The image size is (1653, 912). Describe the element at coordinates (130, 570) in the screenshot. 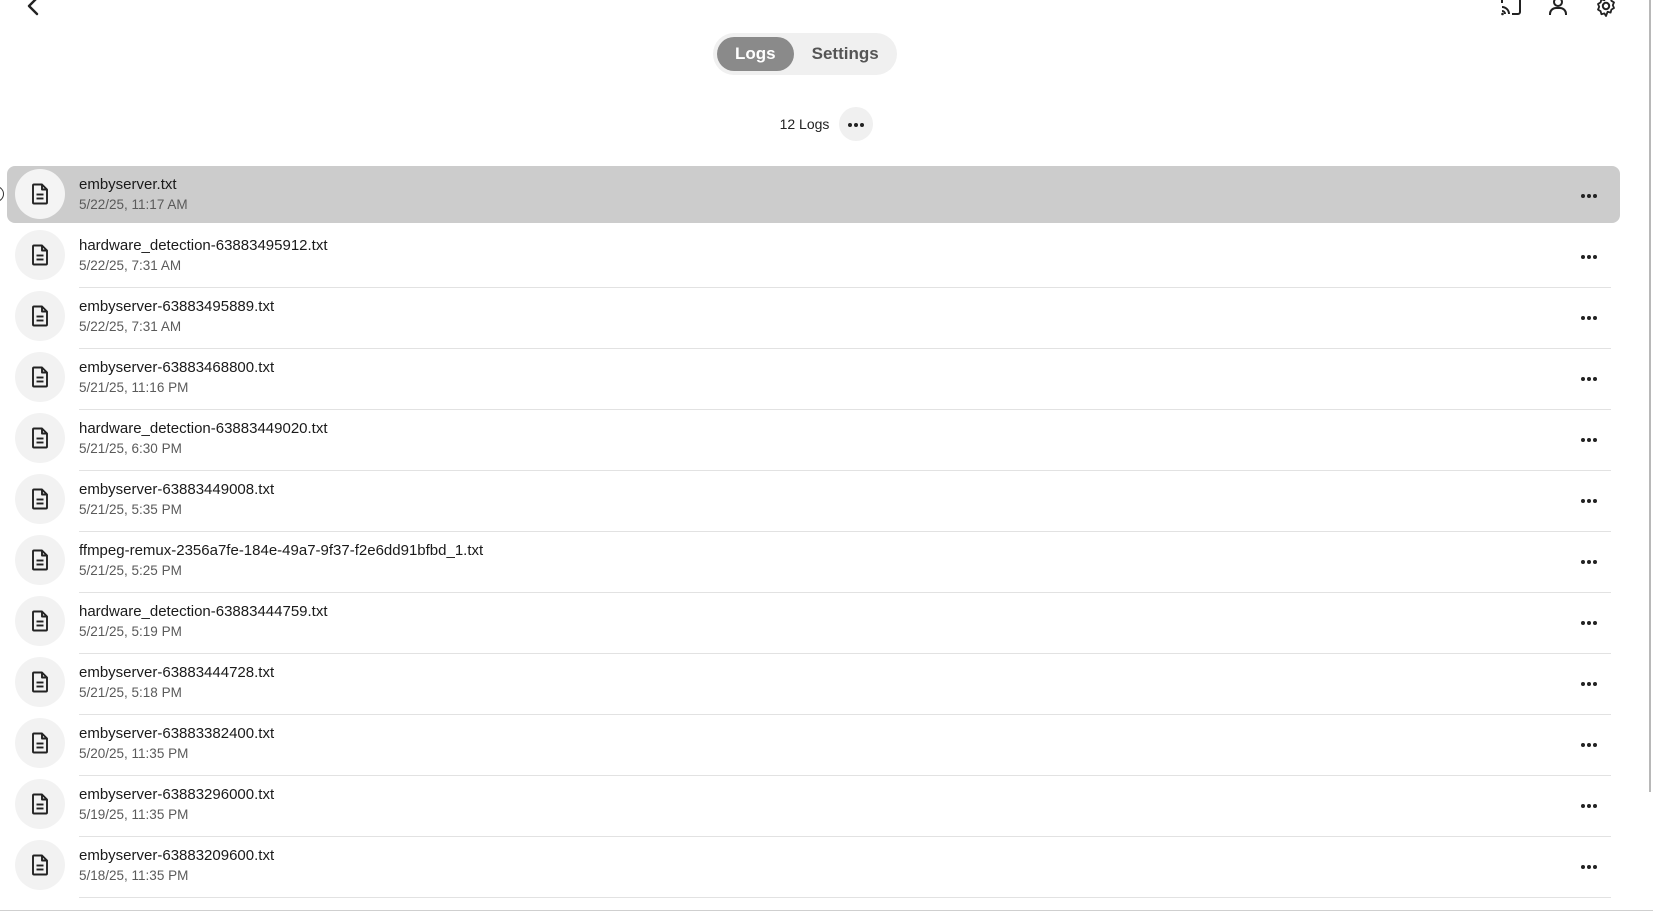

I see `log-date: 5/21/25, 5:25 PM` at that location.